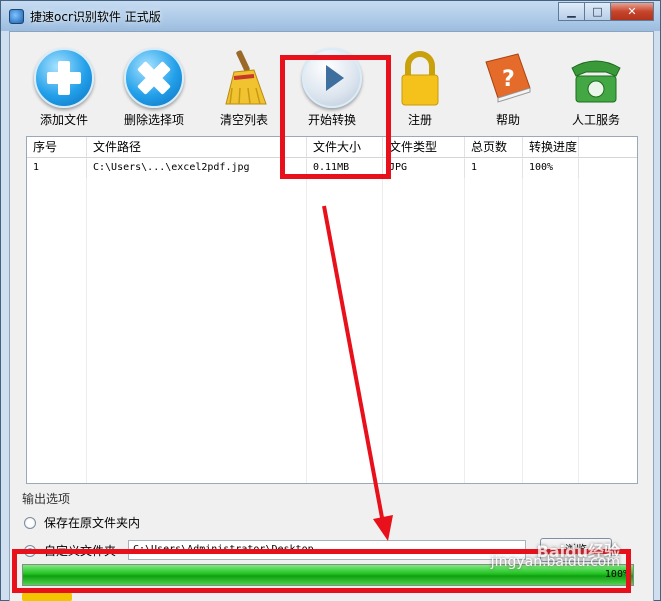 The width and height of the screenshot is (661, 601). I want to click on annotation-arrow, so click(357, 373).